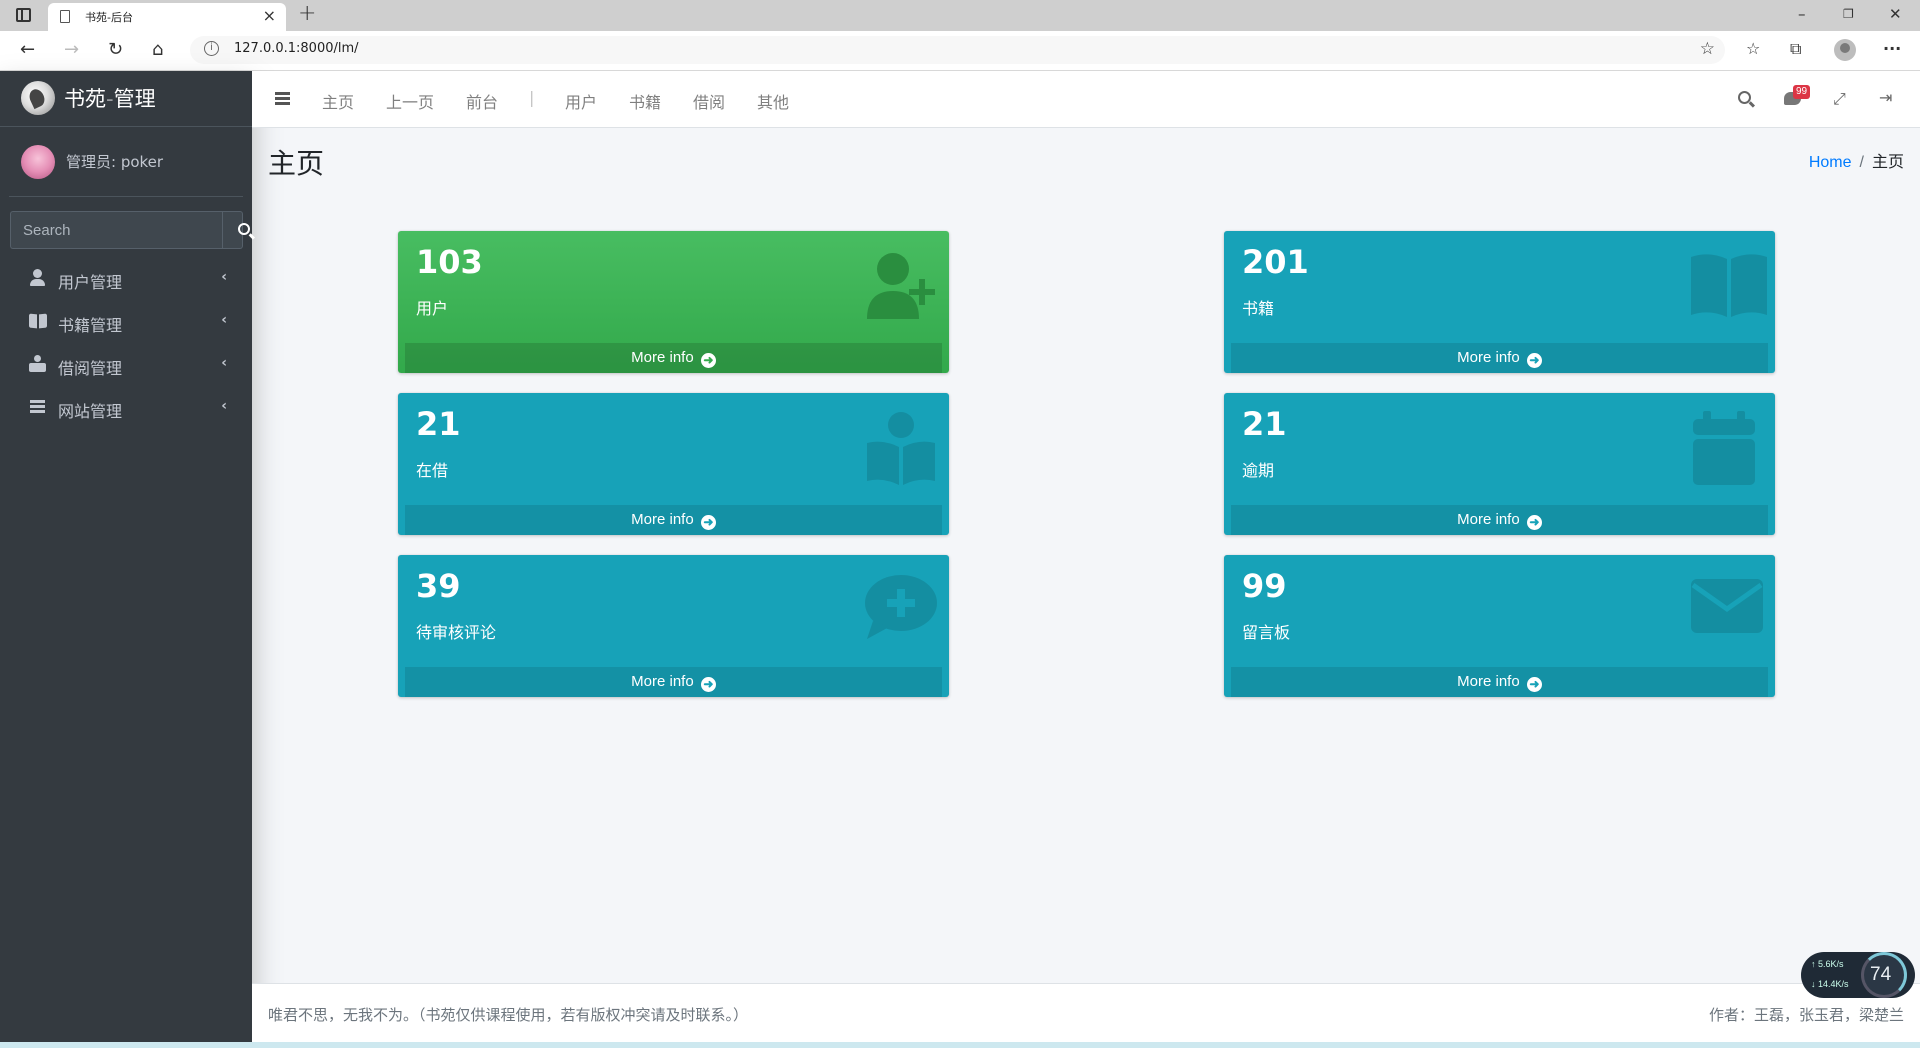  Describe the element at coordinates (157, 49) in the screenshot. I see `home-icon: ⌂` at that location.